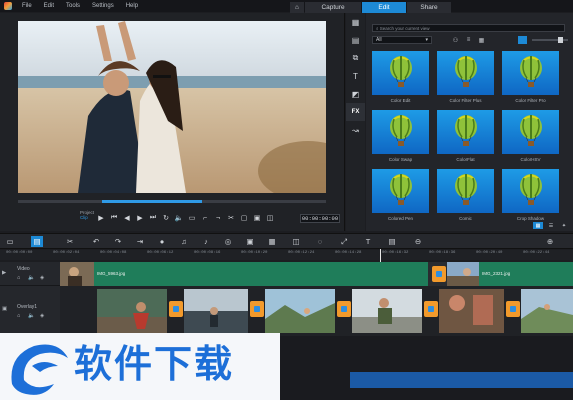 This screenshot has height=400, width=573. What do you see at coordinates (244, 274) in the screenshot?
I see `video-clip-1: IMG_5963.jpg` at bounding box center [244, 274].